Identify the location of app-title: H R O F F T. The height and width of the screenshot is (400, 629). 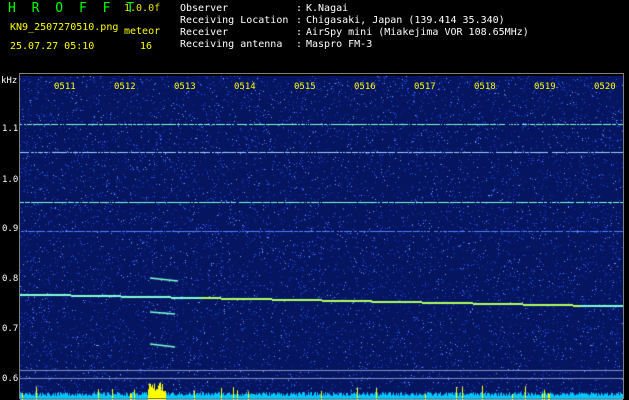
(73, 8).